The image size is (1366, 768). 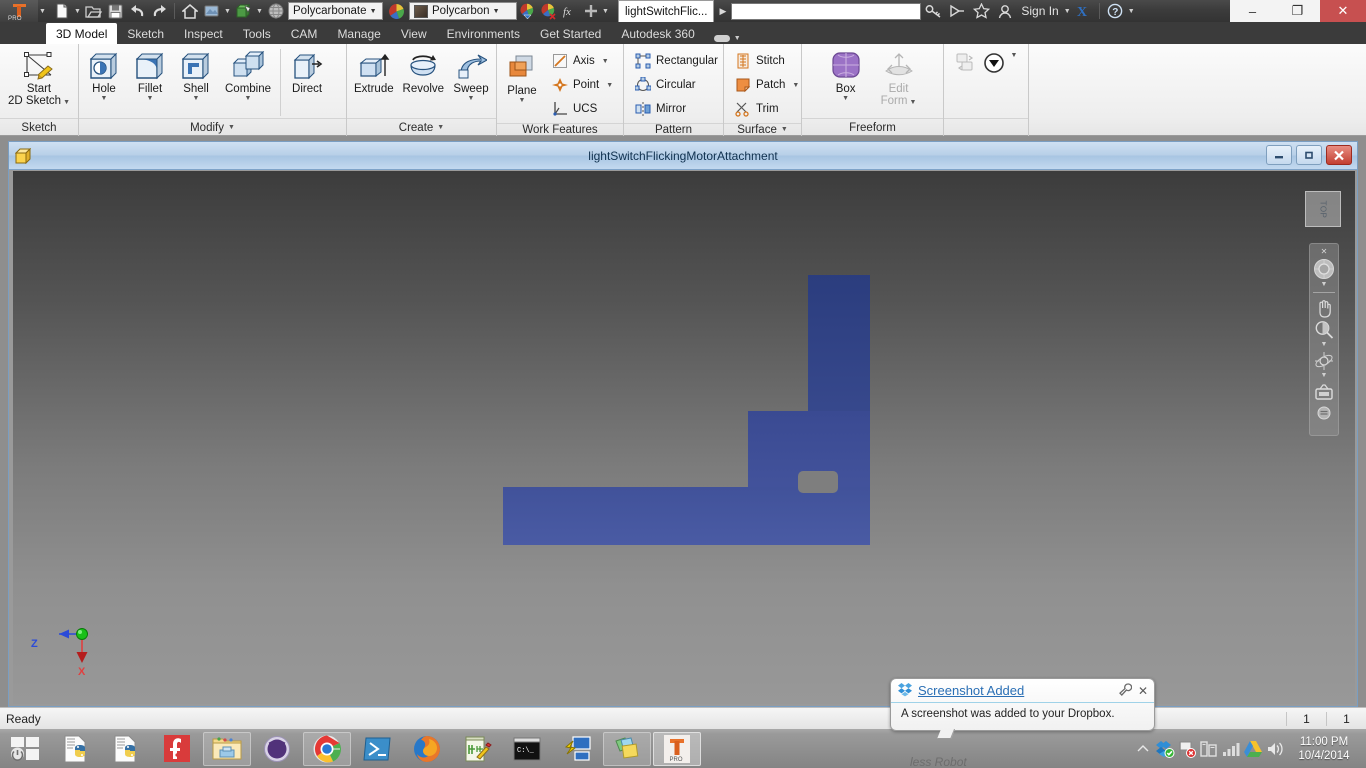 What do you see at coordinates (307, 72) in the screenshot?
I see `direct-button: Direct` at bounding box center [307, 72].